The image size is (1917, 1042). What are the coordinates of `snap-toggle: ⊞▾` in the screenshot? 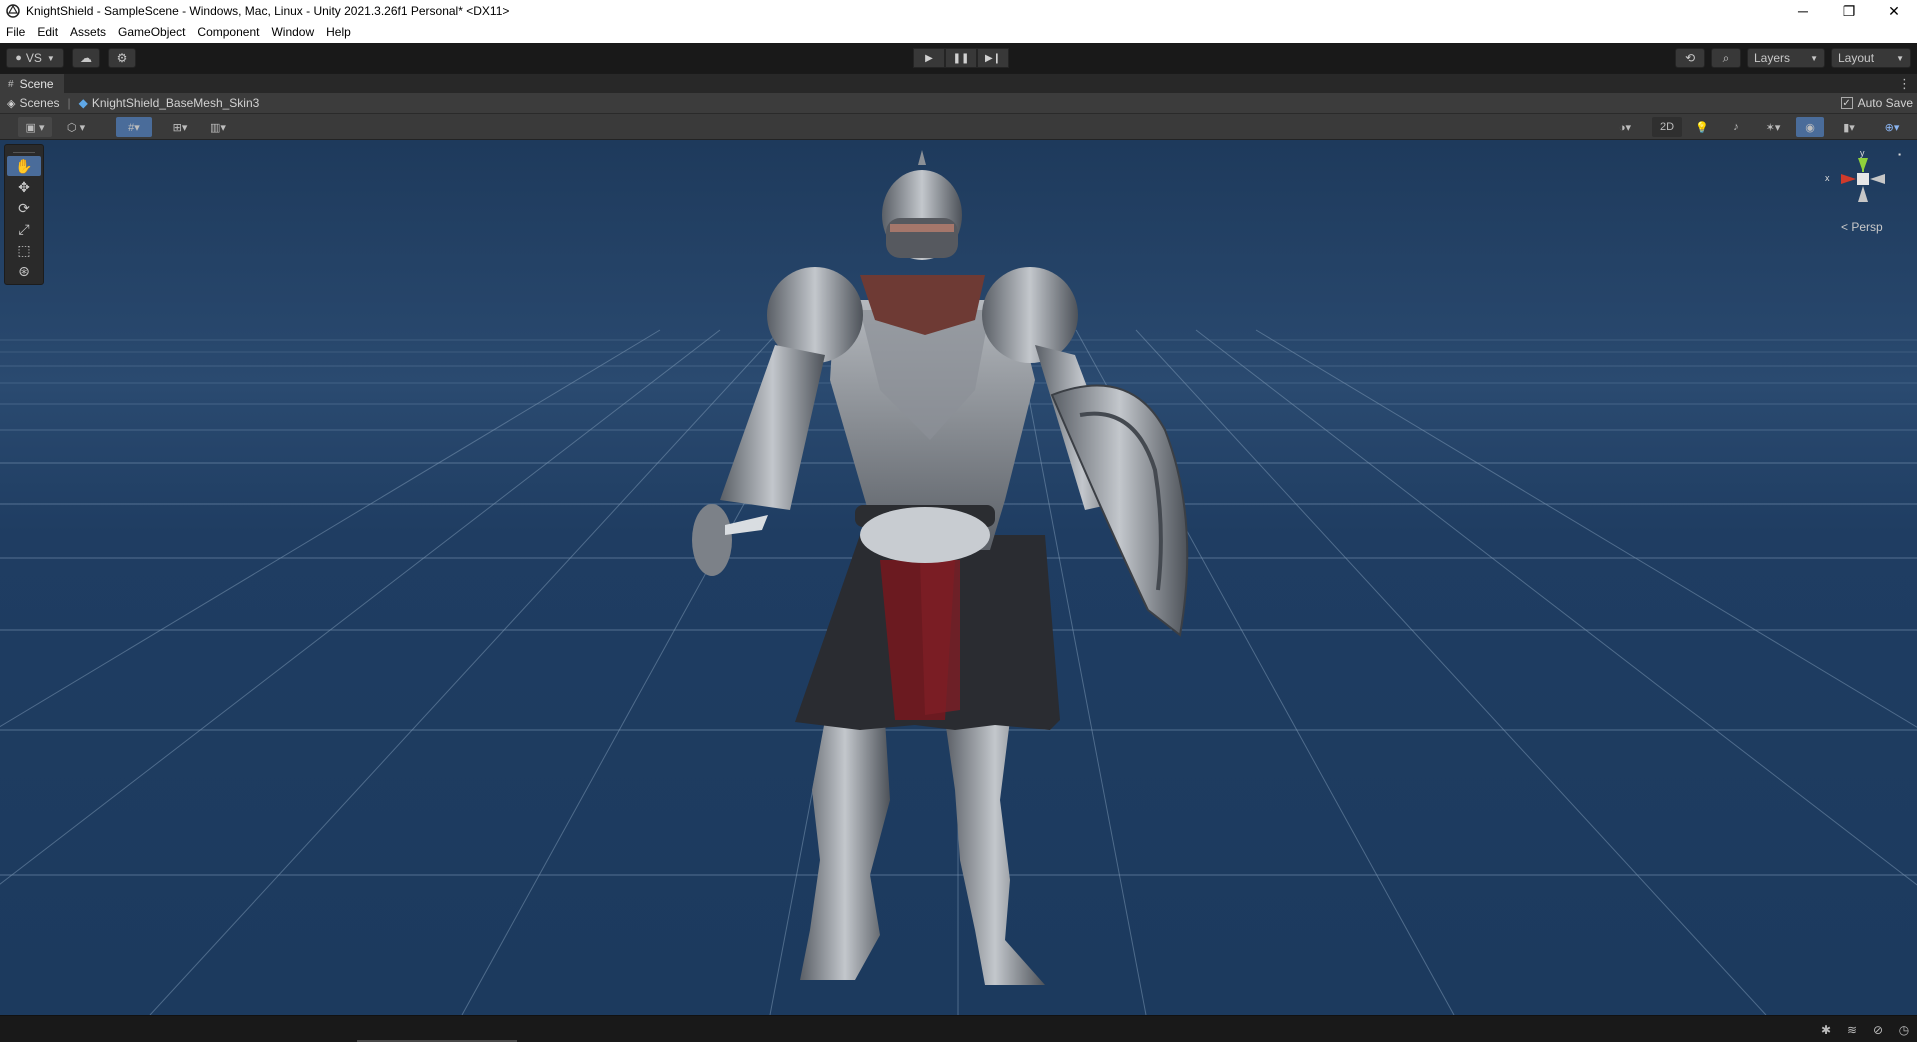 It's located at (180, 127).